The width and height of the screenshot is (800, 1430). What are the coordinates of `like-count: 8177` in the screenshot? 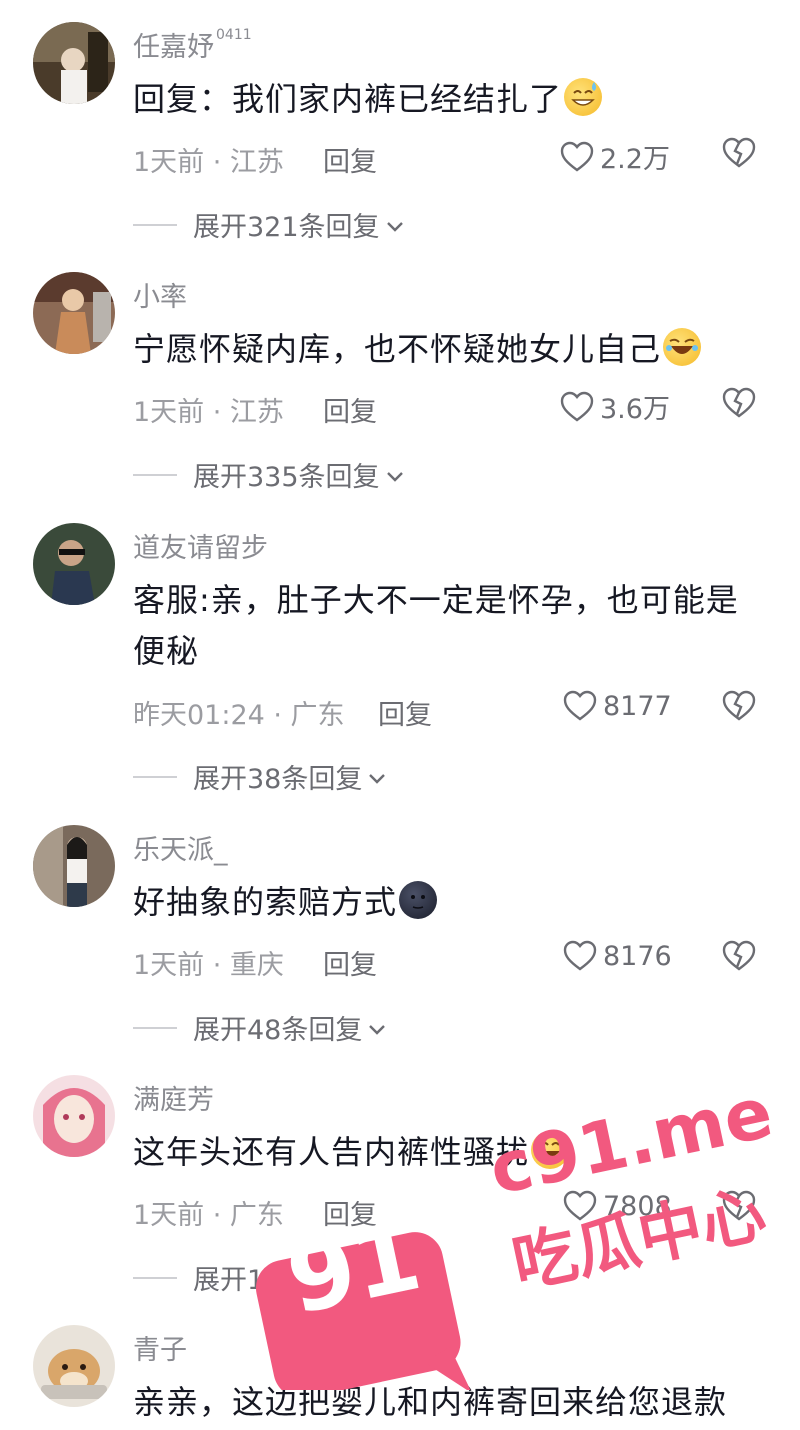 It's located at (637, 706).